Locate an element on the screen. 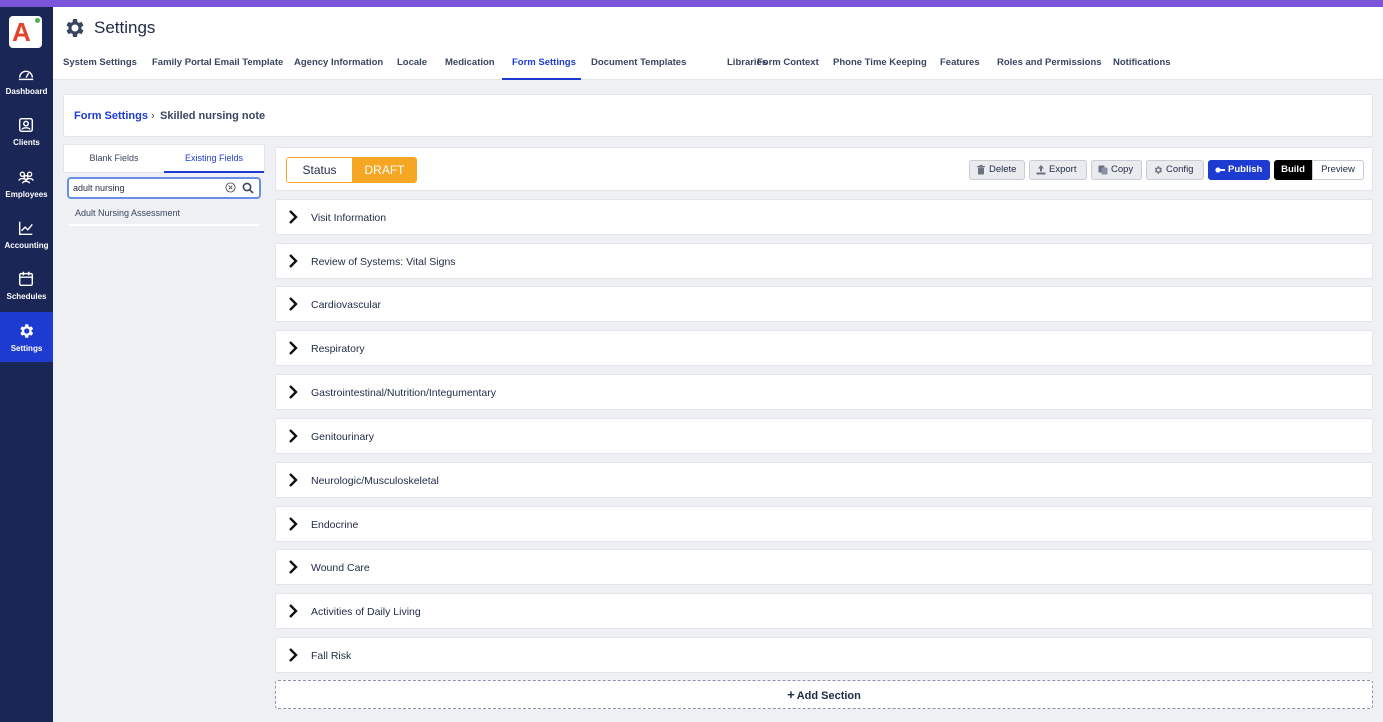 This screenshot has width=1383, height=722. form-section: Neurologic/Musculoskeletal is located at coordinates (824, 480).